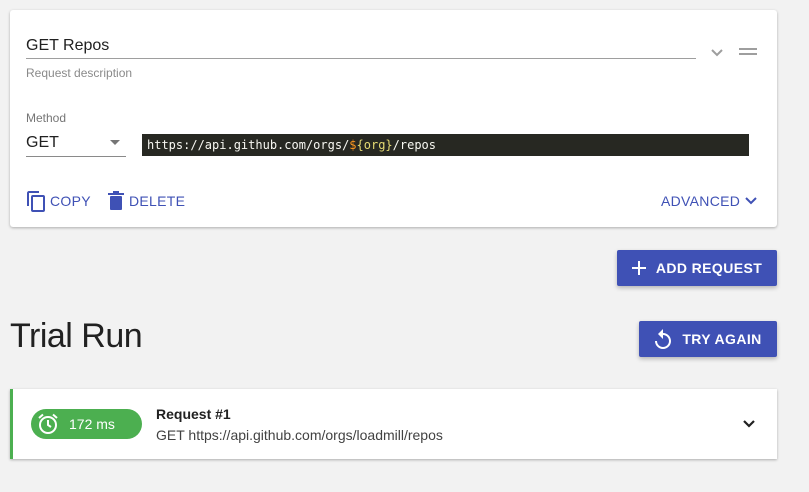  What do you see at coordinates (170, 435) in the screenshot?
I see `result-method: GET` at bounding box center [170, 435].